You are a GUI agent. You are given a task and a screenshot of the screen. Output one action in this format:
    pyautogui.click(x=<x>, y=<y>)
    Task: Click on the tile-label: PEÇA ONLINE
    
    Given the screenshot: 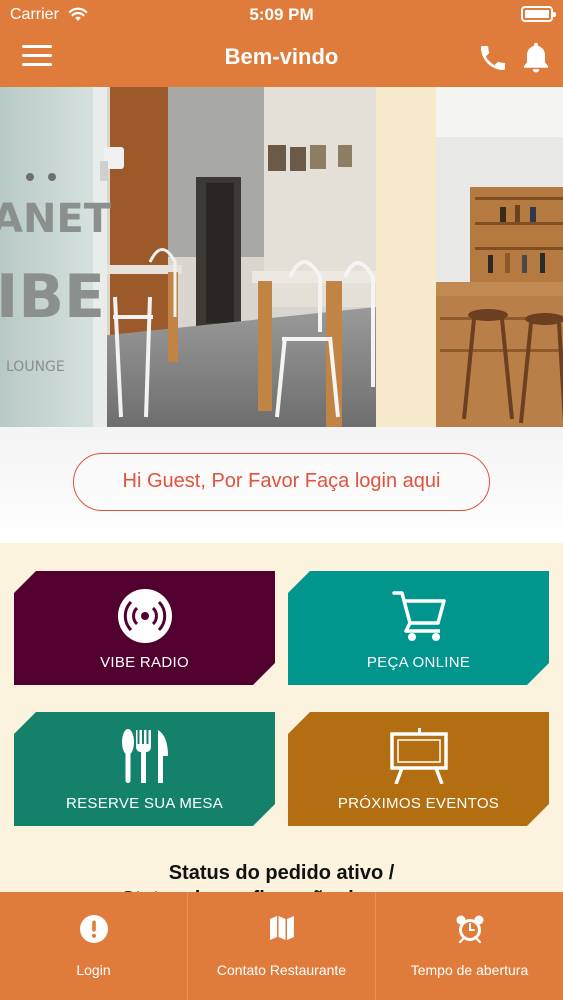 What is the action you would take?
    pyautogui.click(x=418, y=662)
    